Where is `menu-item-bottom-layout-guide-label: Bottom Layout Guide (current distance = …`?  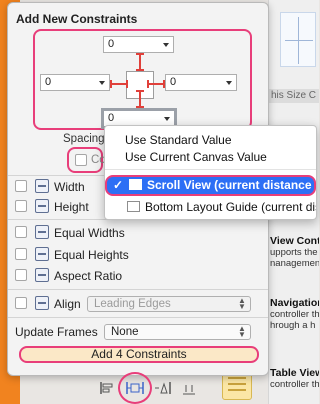 menu-item-bottom-layout-guide-label: Bottom Layout Guide (current distance = … is located at coordinates (230, 207).